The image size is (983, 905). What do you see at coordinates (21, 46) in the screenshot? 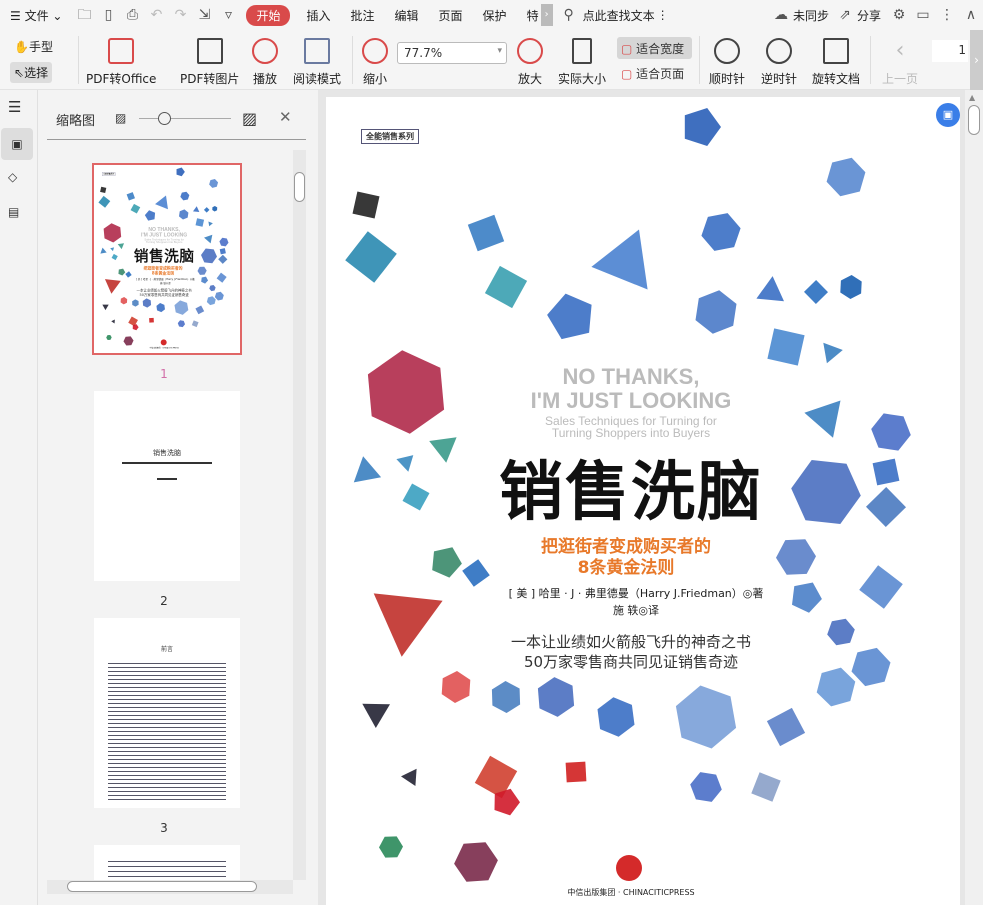
I see `hand-icon: ✋` at bounding box center [21, 46].